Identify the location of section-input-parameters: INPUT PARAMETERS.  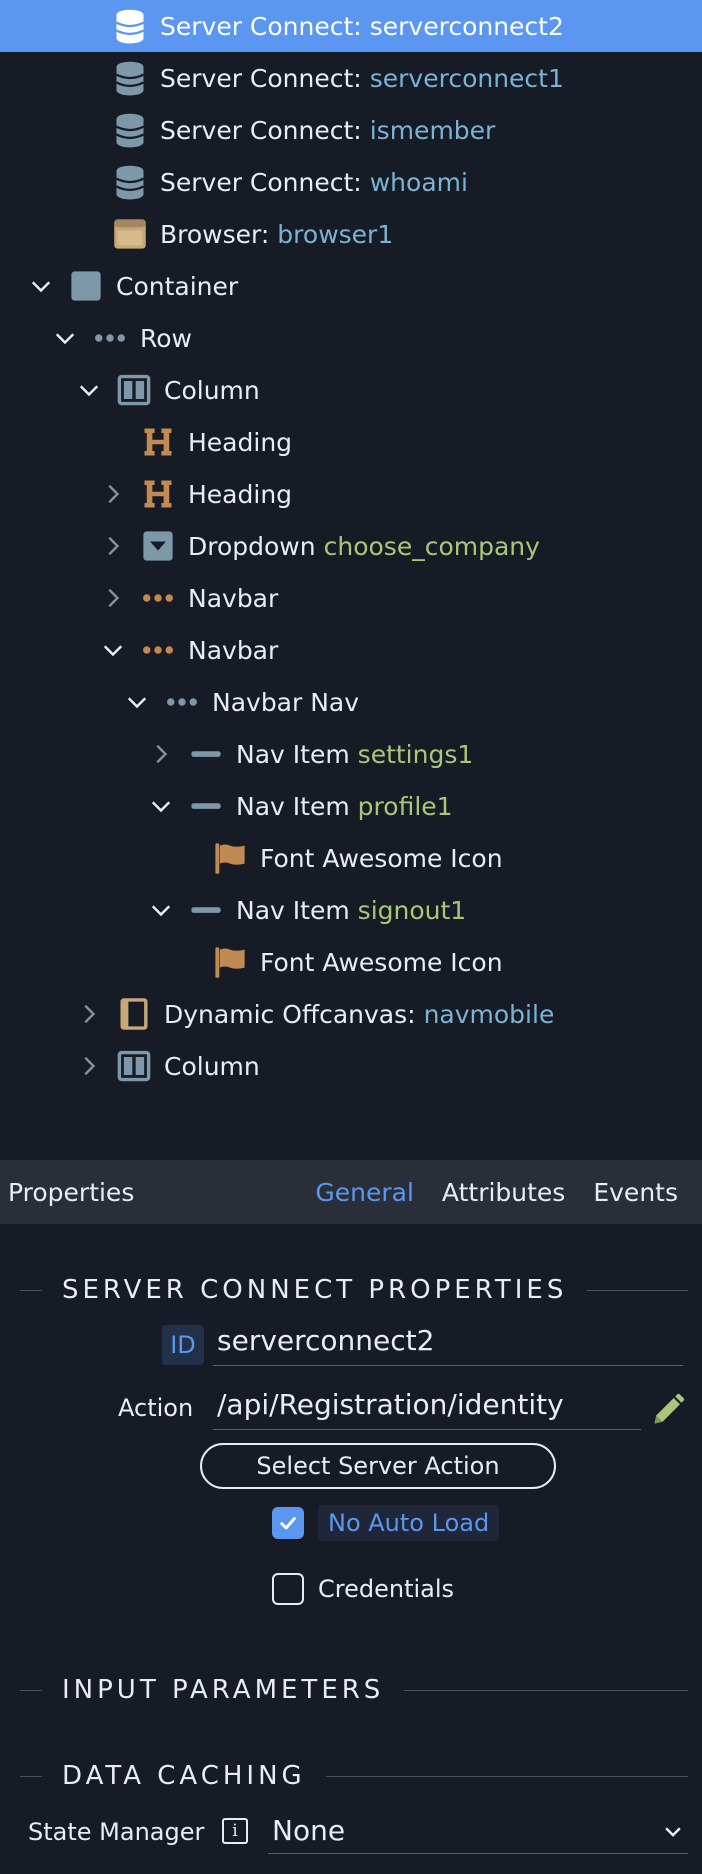
(354, 1690).